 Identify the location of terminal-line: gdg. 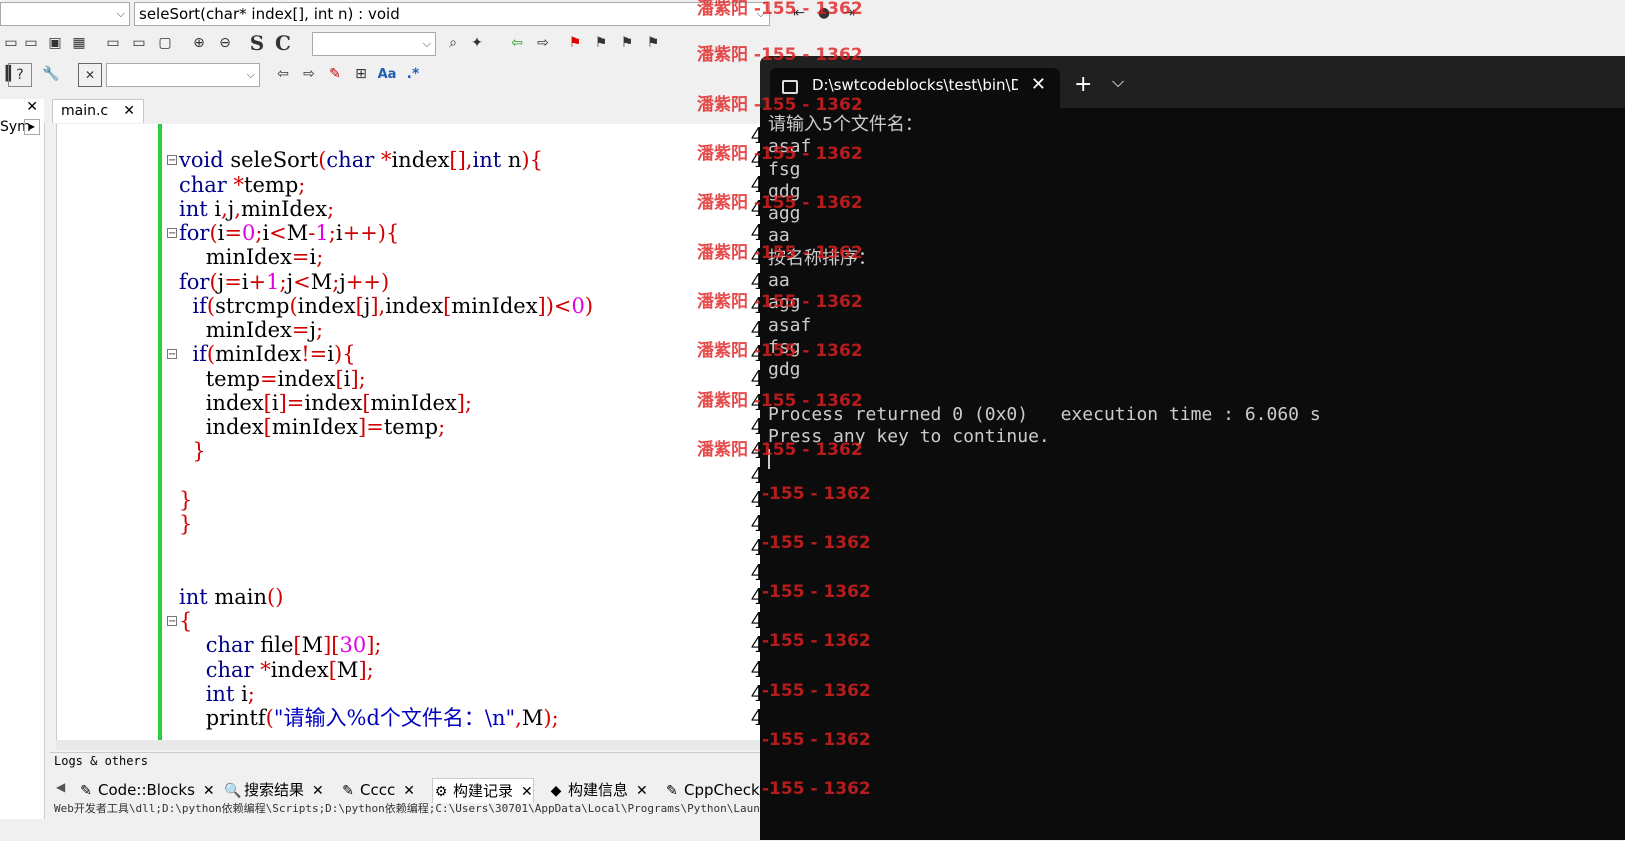
(784, 370).